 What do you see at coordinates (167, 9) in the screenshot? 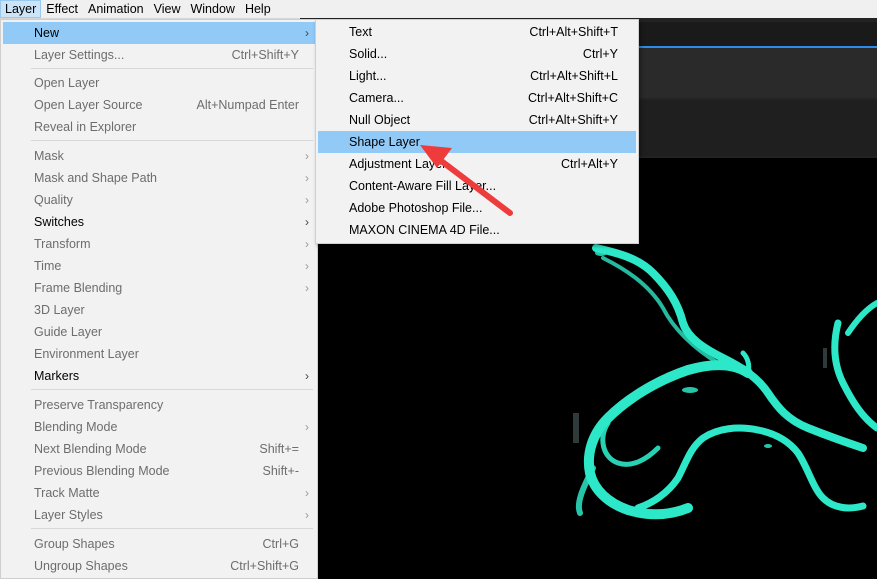
I see `menu-view: View` at bounding box center [167, 9].